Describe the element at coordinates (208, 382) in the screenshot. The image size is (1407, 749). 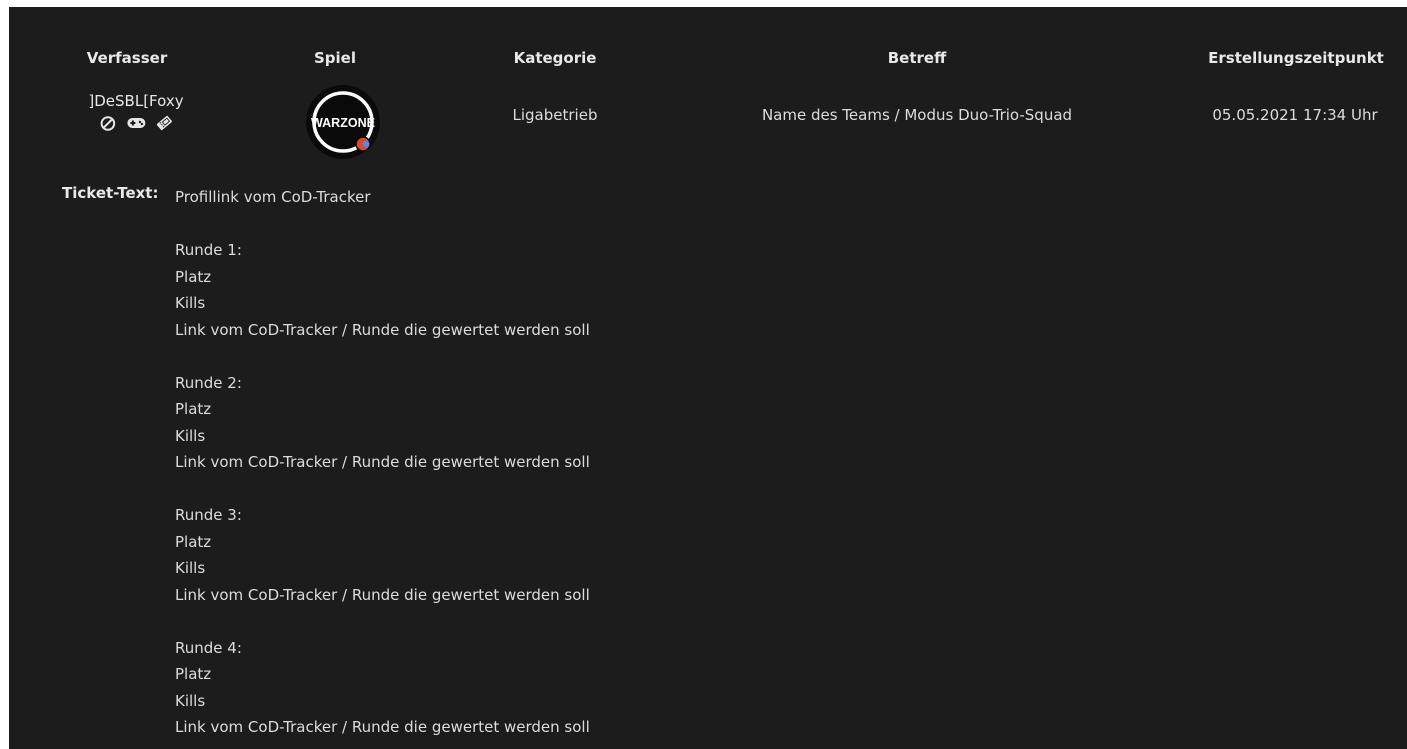
I see `round-title: Runde 2:` at that location.